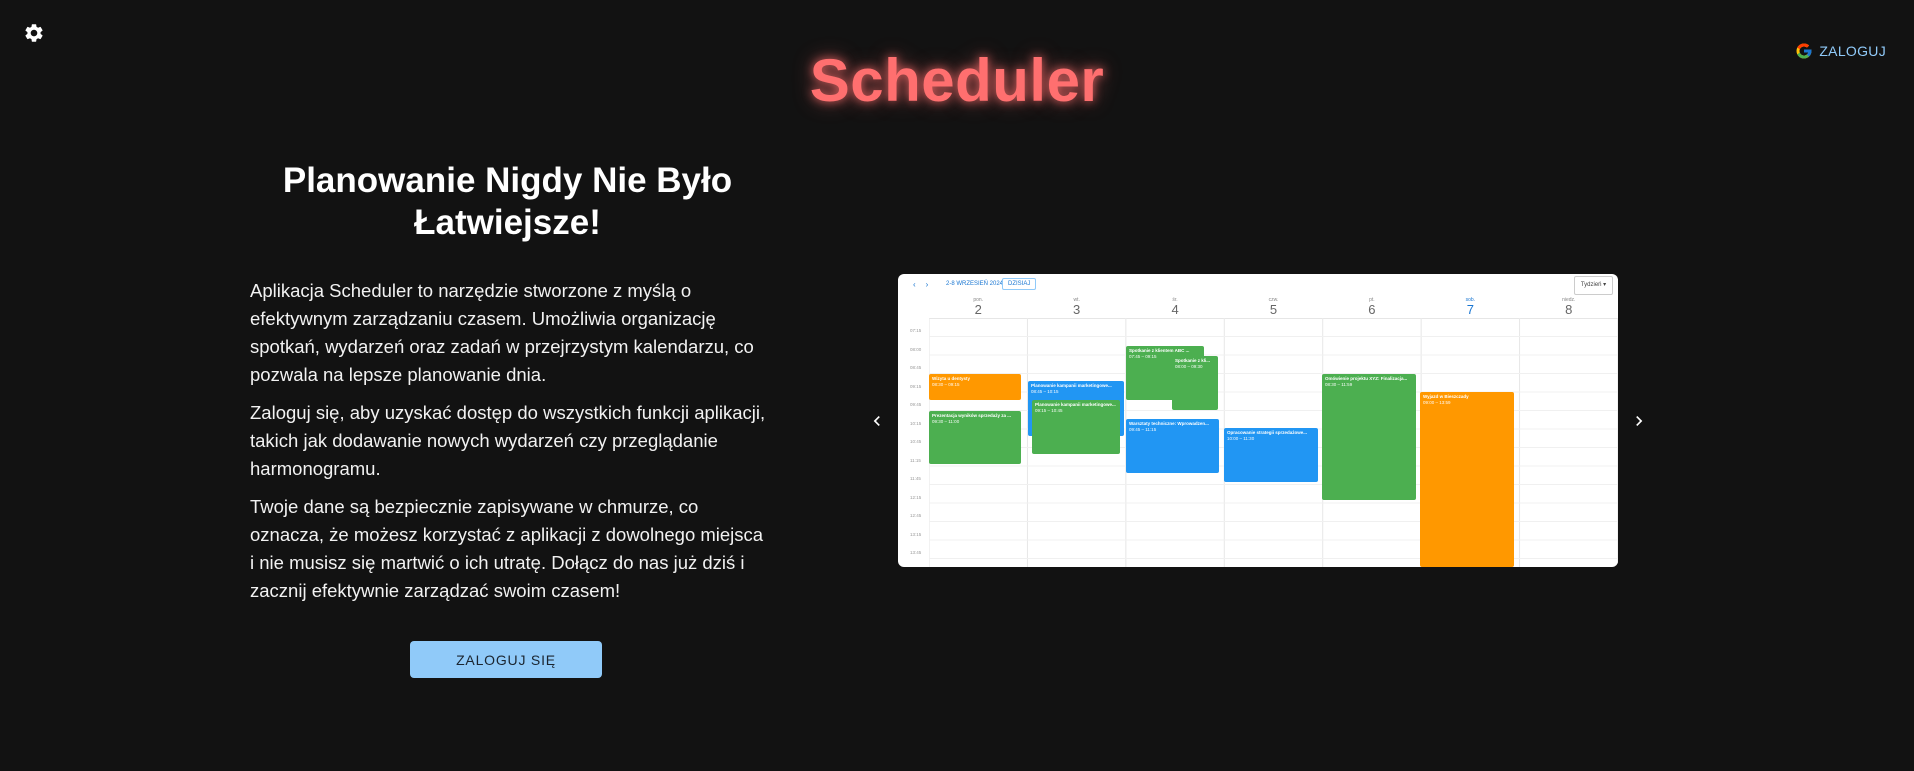 The width and height of the screenshot is (1914, 771). I want to click on chevron-left-icon, so click(876, 421).